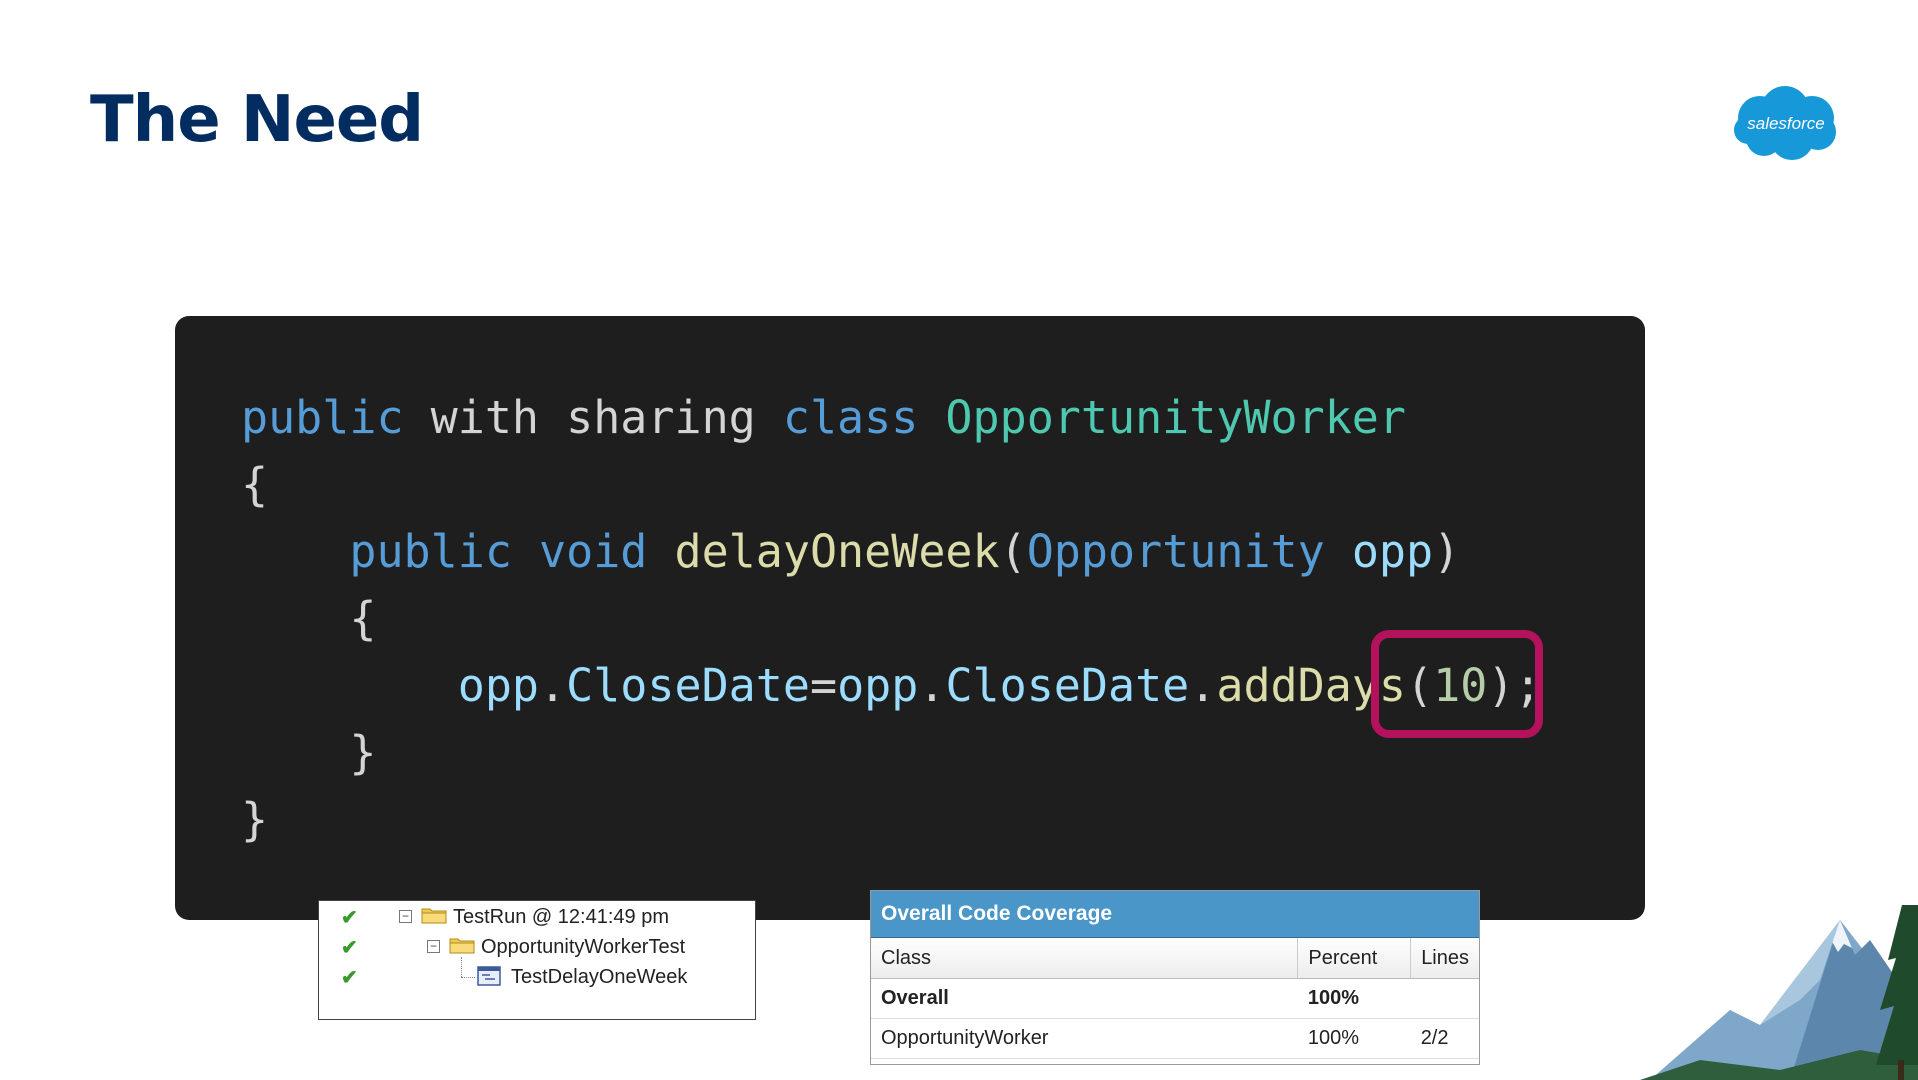 The height and width of the screenshot is (1080, 1918). What do you see at coordinates (1444, 1038) in the screenshot?
I see `cell-lines: 2/2` at bounding box center [1444, 1038].